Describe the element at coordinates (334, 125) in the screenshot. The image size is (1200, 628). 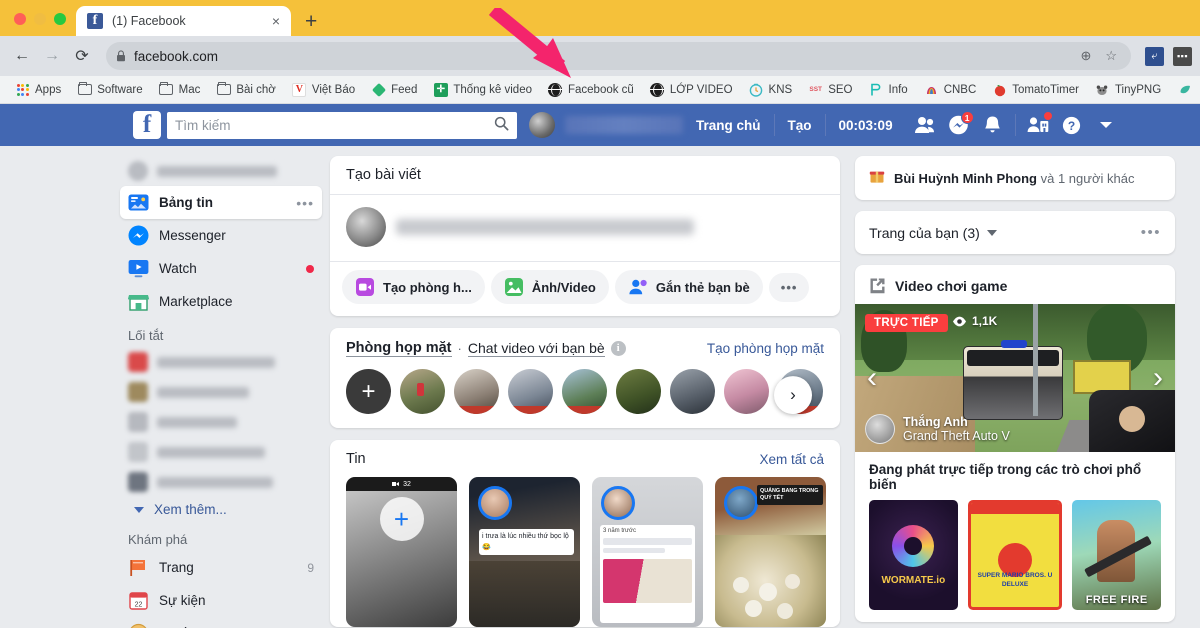
I see `search-input` at that location.